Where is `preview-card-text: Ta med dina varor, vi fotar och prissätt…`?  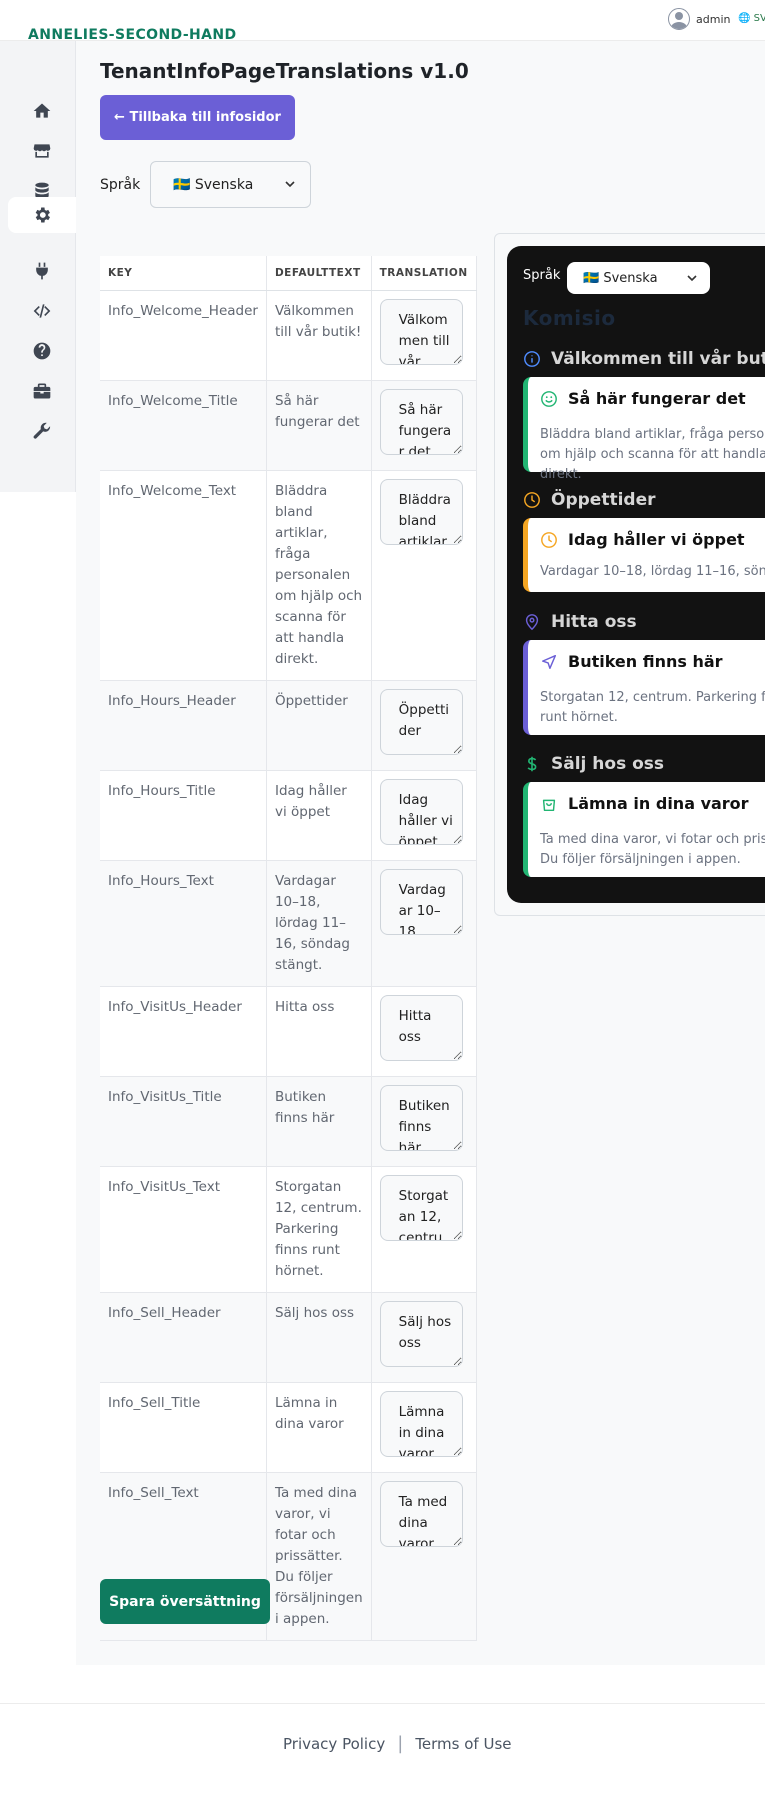
preview-card-text: Ta med dina varor, vi fotar och prissätt… is located at coordinates (652, 849).